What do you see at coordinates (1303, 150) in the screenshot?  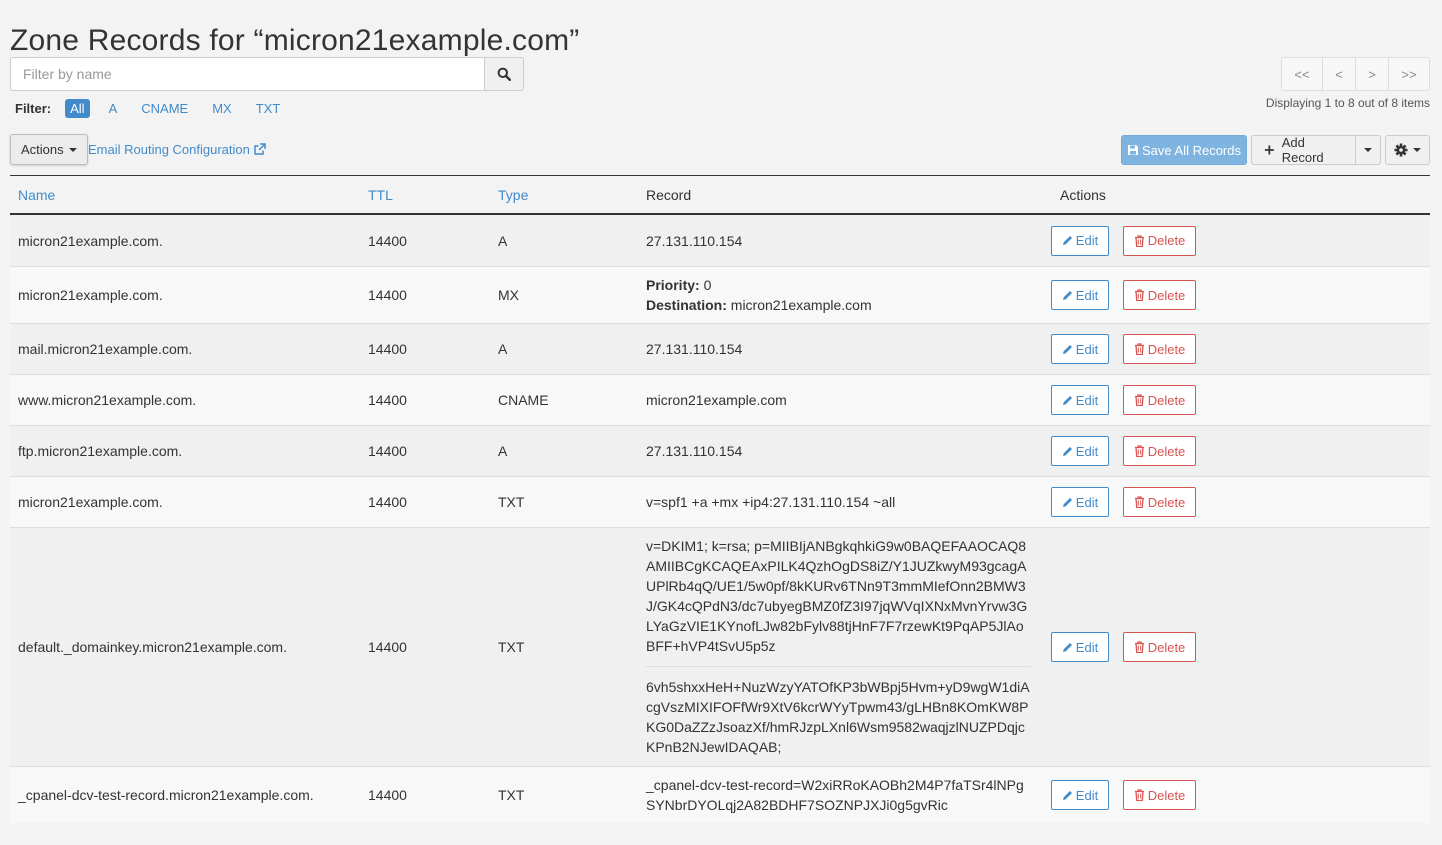 I see `add-record-button: Add Record` at bounding box center [1303, 150].